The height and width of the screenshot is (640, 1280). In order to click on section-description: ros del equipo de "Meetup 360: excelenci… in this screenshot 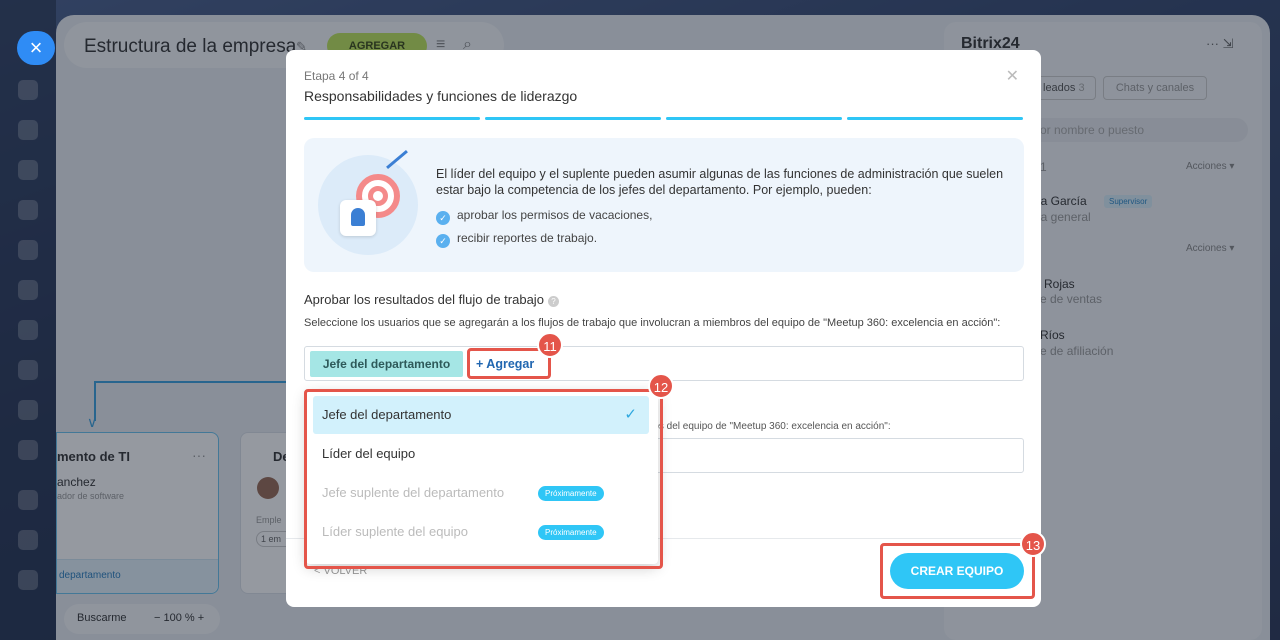, I will do `click(770, 426)`.